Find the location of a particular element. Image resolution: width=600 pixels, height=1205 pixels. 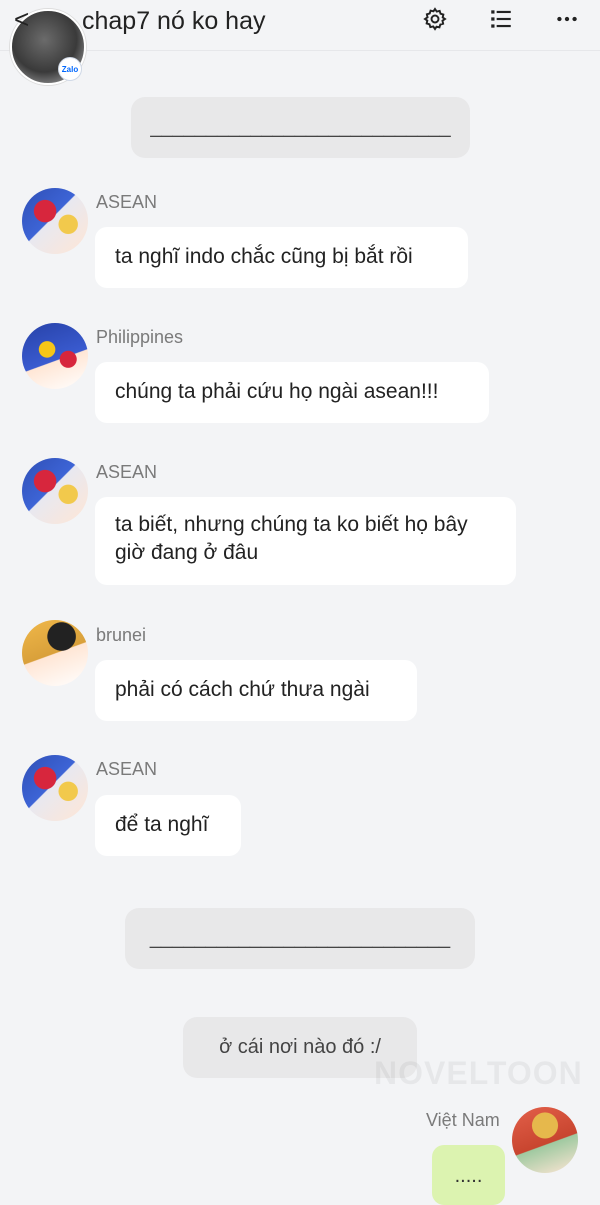

sender-name: Việt Nam is located at coordinates (463, 1120).